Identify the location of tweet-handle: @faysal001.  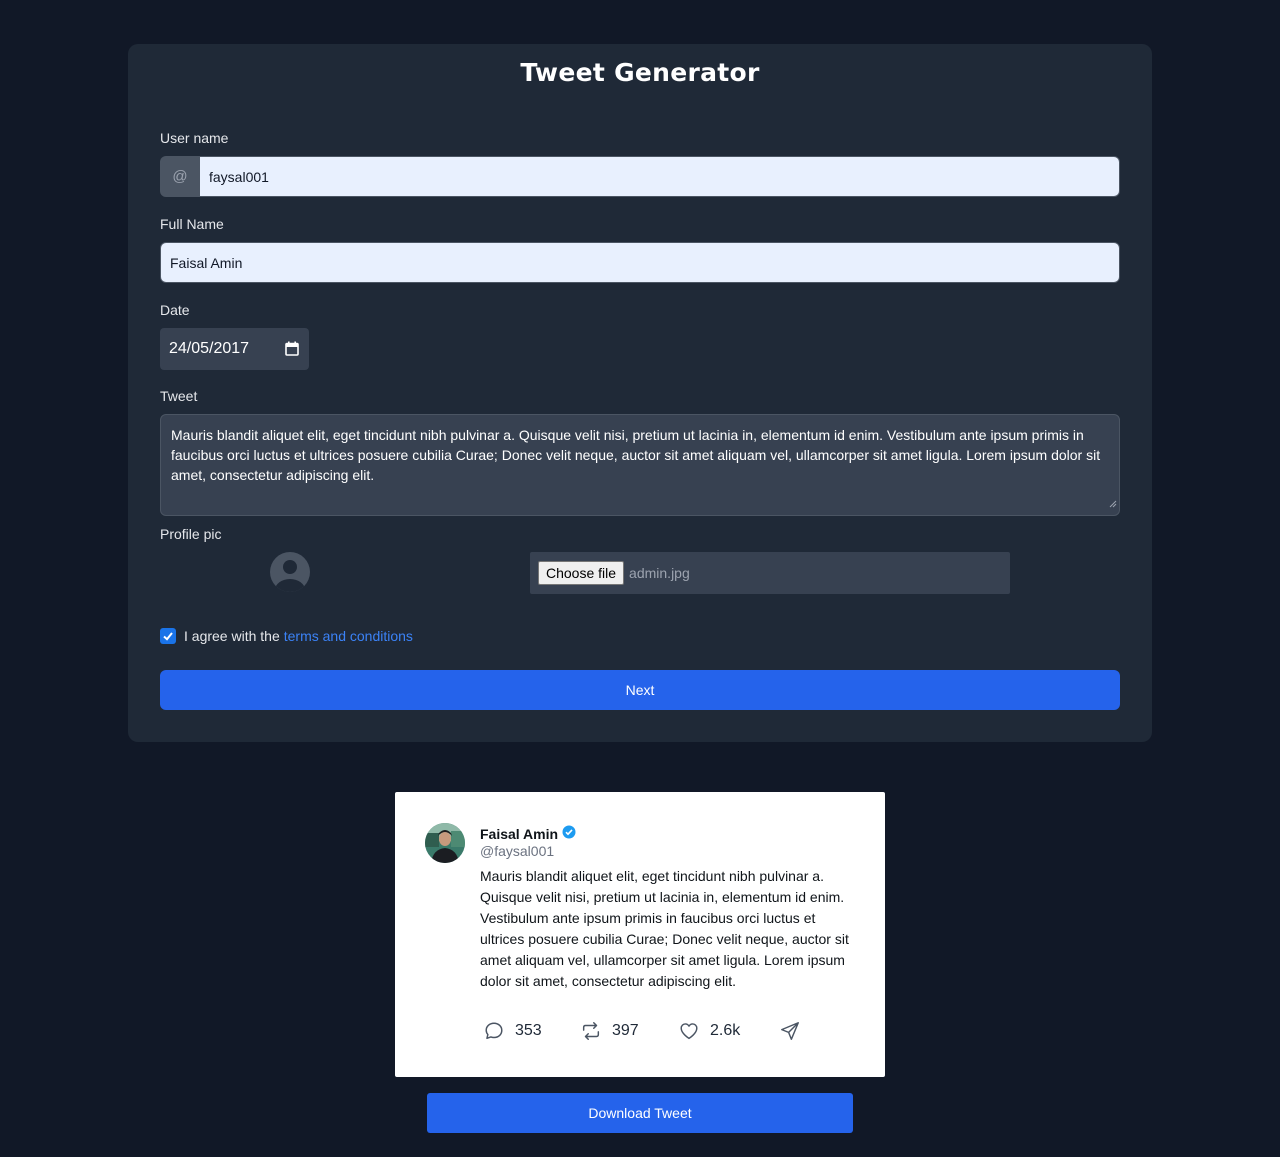
(517, 851).